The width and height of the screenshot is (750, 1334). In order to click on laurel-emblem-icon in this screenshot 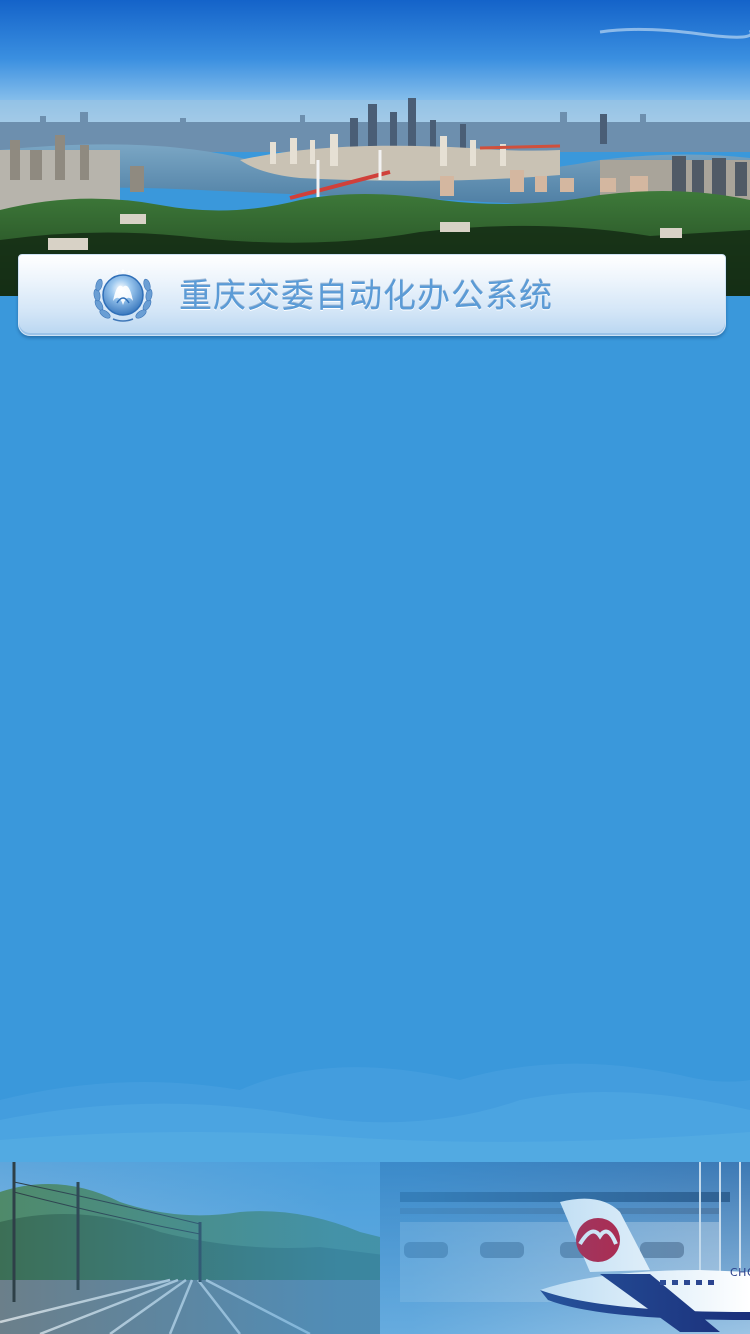, I will do `click(123, 296)`.